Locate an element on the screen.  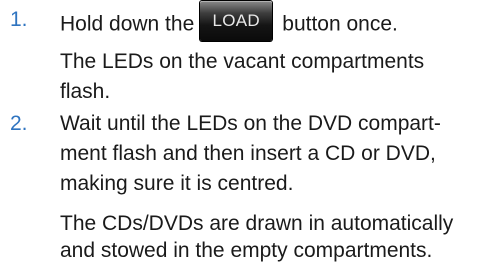
step-1-result-line-1: The LEDs on the vacant compartments is located at coordinates (242, 61).